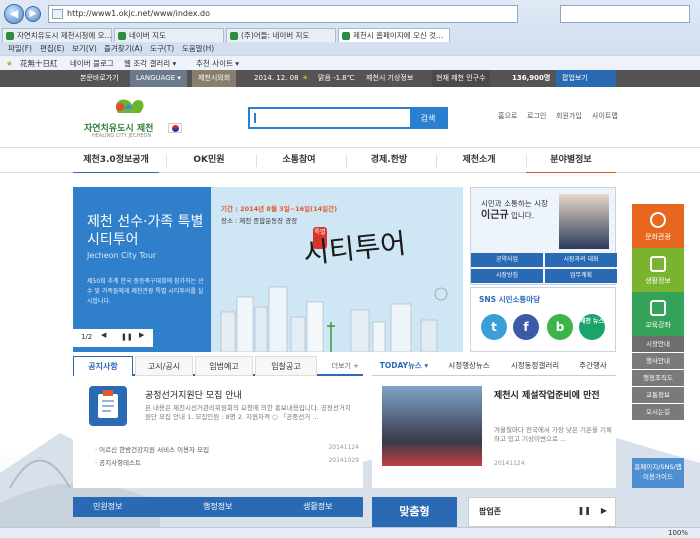 The image size is (700, 538). What do you see at coordinates (586, 78) in the screenshot?
I see `popup-view-button: 팝업보기` at bounding box center [586, 78].